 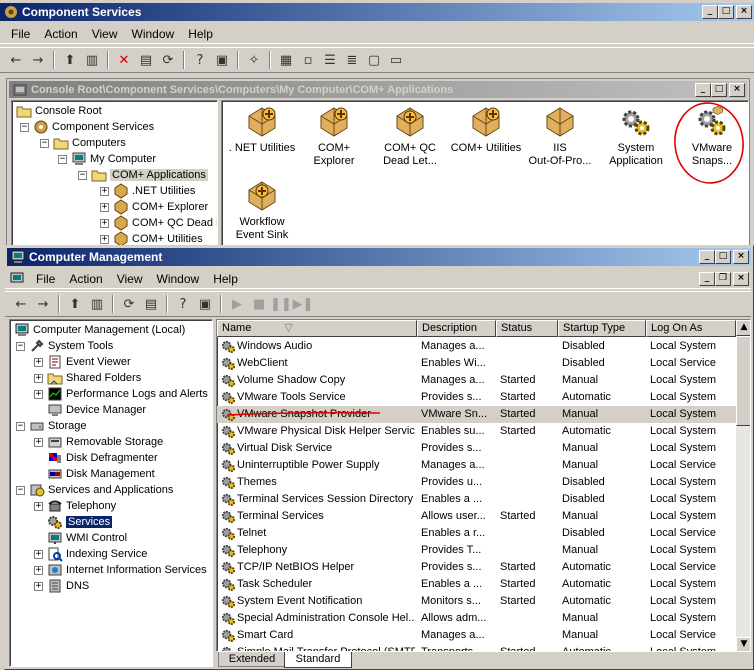 What do you see at coordinates (80, 522) in the screenshot?
I see `tree-services: Services` at bounding box center [80, 522].